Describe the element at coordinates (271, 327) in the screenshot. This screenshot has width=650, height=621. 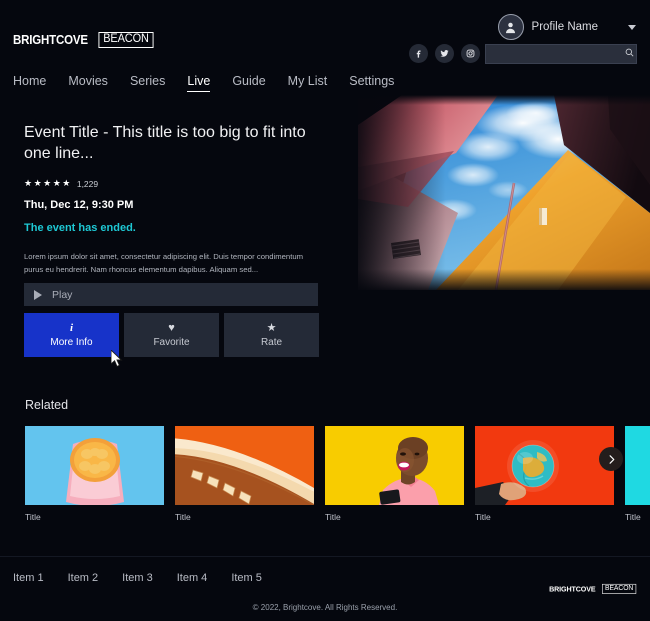
I see `star-icon: ★` at that location.